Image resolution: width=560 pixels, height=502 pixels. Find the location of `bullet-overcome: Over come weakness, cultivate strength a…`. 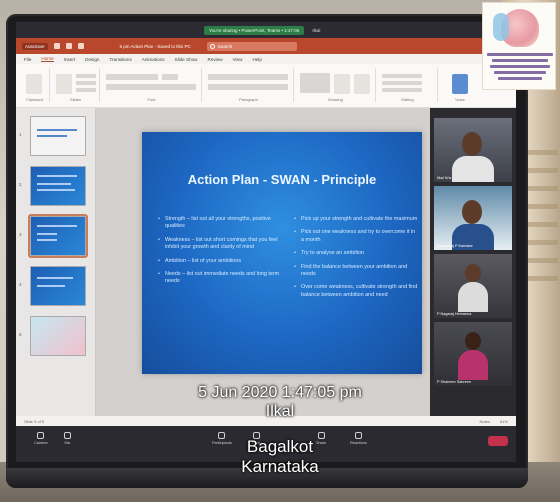

bullet-overcome: Over come weakness, cultivate strength a… is located at coordinates (356, 291).